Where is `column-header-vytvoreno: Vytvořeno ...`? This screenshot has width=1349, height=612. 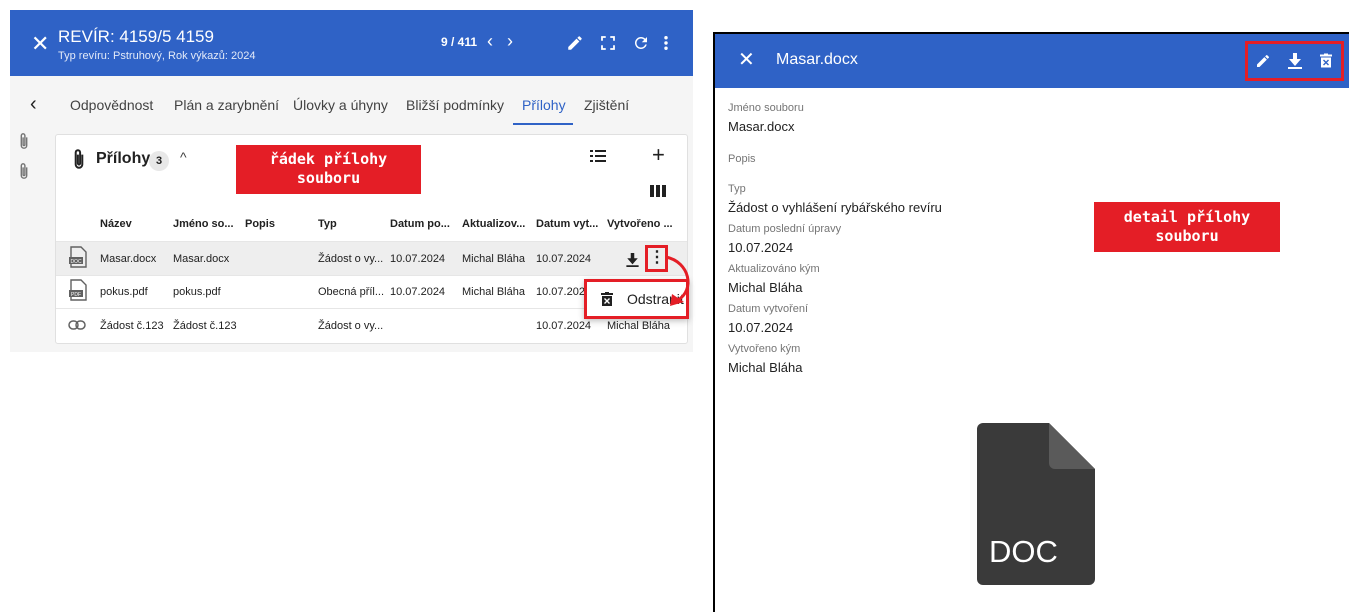 column-header-vytvoreno: Vytvořeno ... is located at coordinates (640, 224).